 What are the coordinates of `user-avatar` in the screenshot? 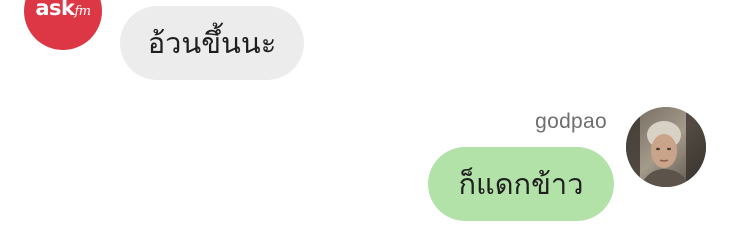 It's located at (666, 147).